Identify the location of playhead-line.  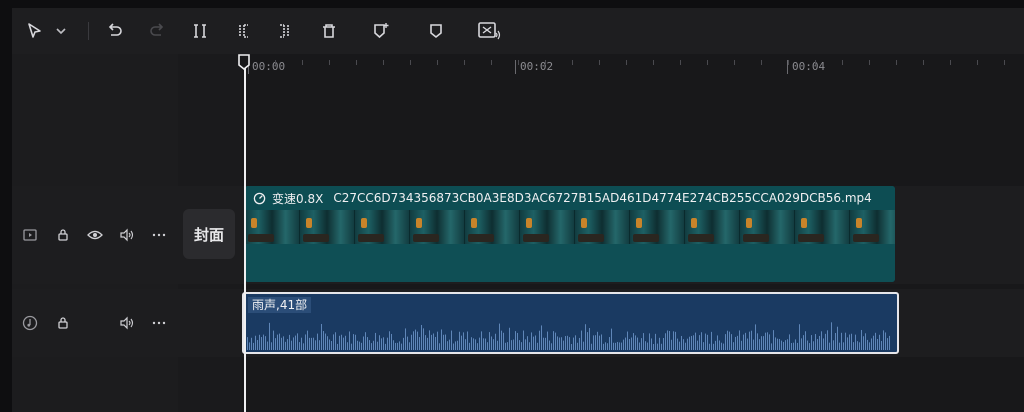
(245, 238).